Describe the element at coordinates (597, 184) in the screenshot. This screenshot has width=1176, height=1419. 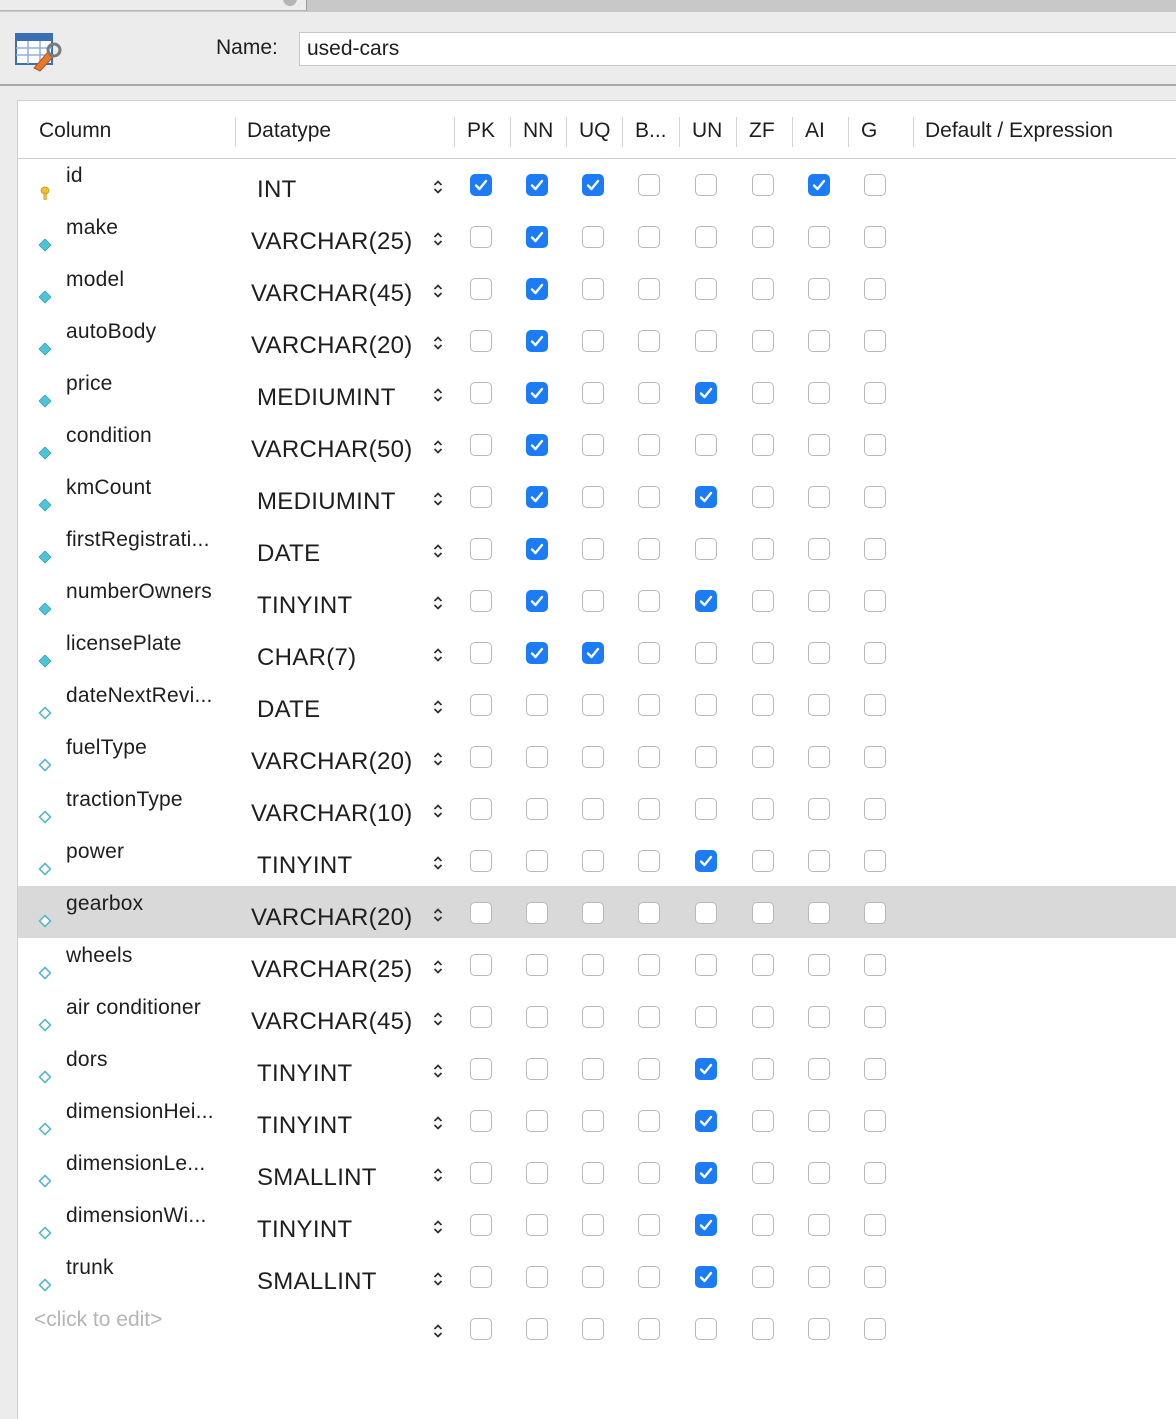
I see `column-row: id INT` at that location.